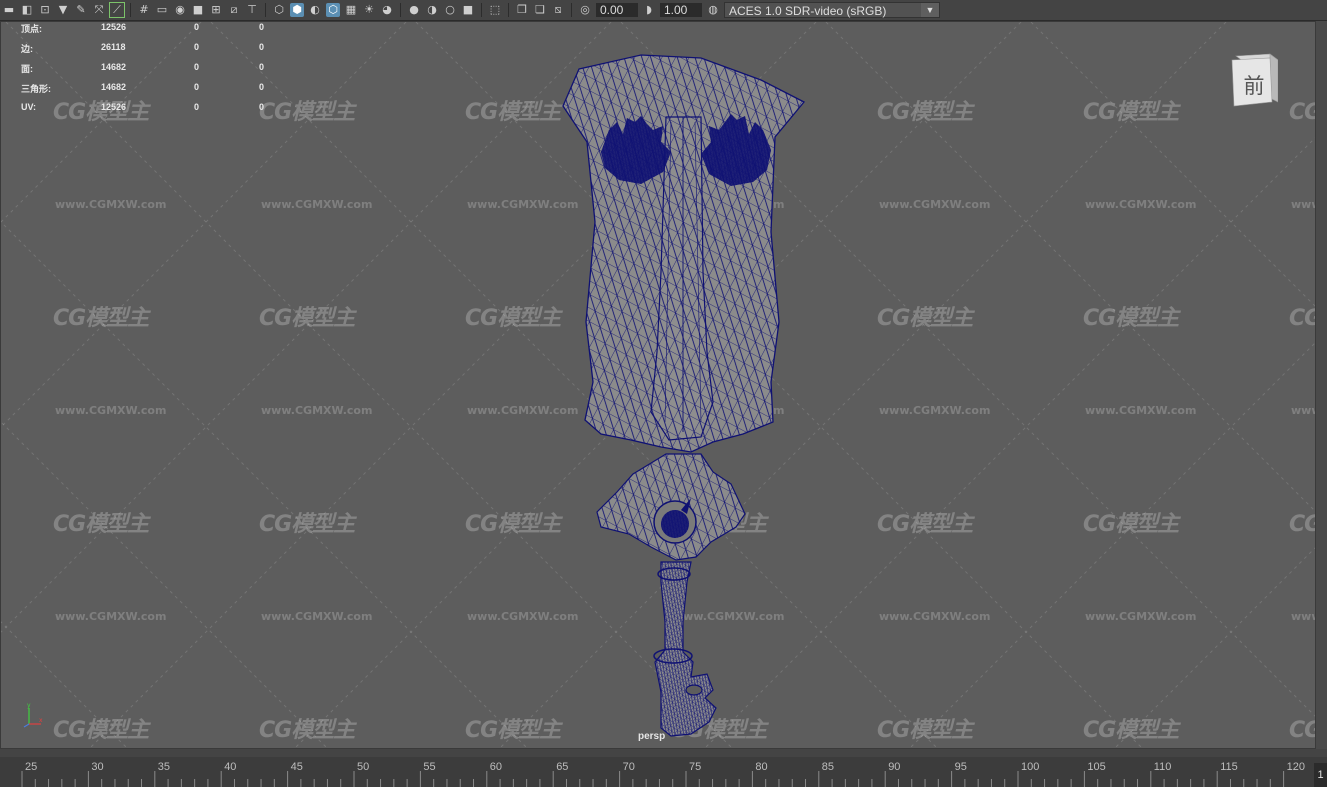 The image size is (1327, 787). Describe the element at coordinates (33, 715) in the screenshot. I see `axis-gizmo: y x` at that location.